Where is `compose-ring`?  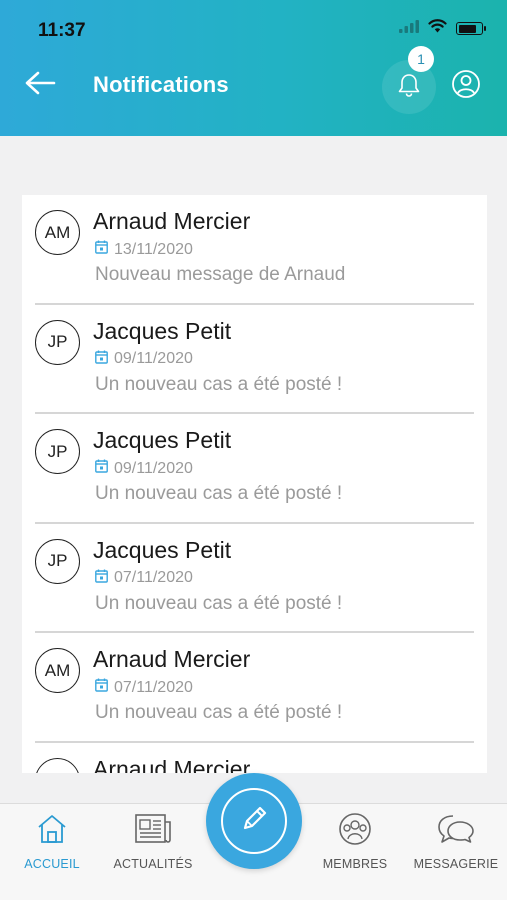 compose-ring is located at coordinates (254, 821).